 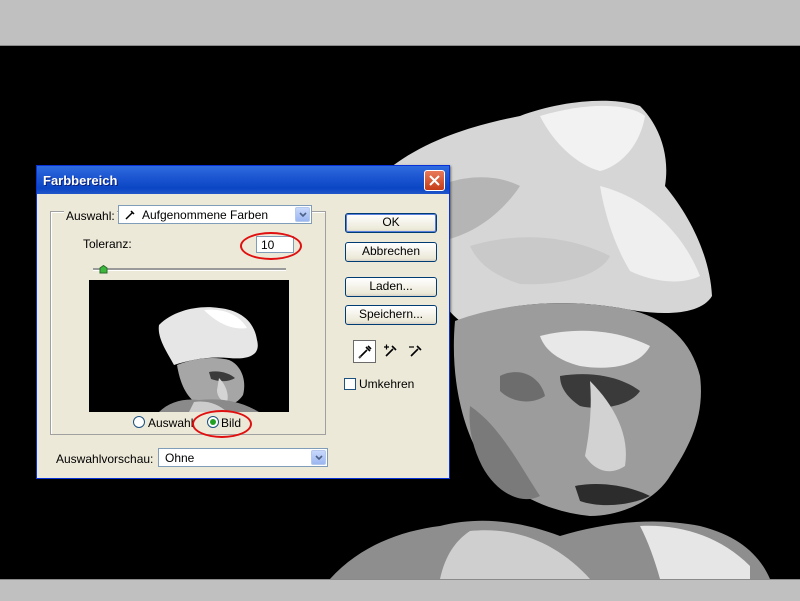 What do you see at coordinates (205, 215) in the screenshot?
I see `select-value: Aufgenommene Farben` at bounding box center [205, 215].